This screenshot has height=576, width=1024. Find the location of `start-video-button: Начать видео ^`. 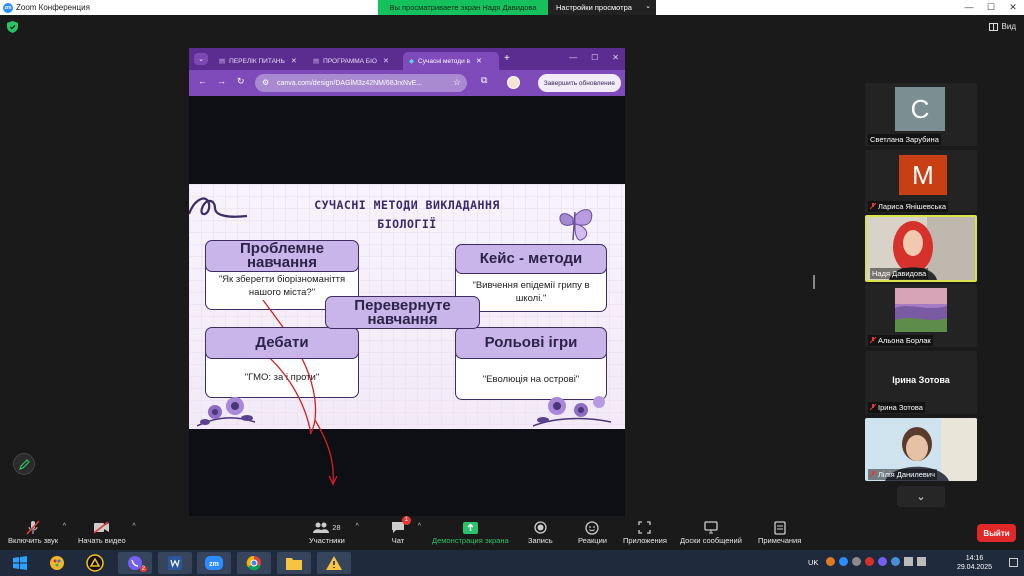

start-video-button: Начать видео ^ is located at coordinates (107, 532).